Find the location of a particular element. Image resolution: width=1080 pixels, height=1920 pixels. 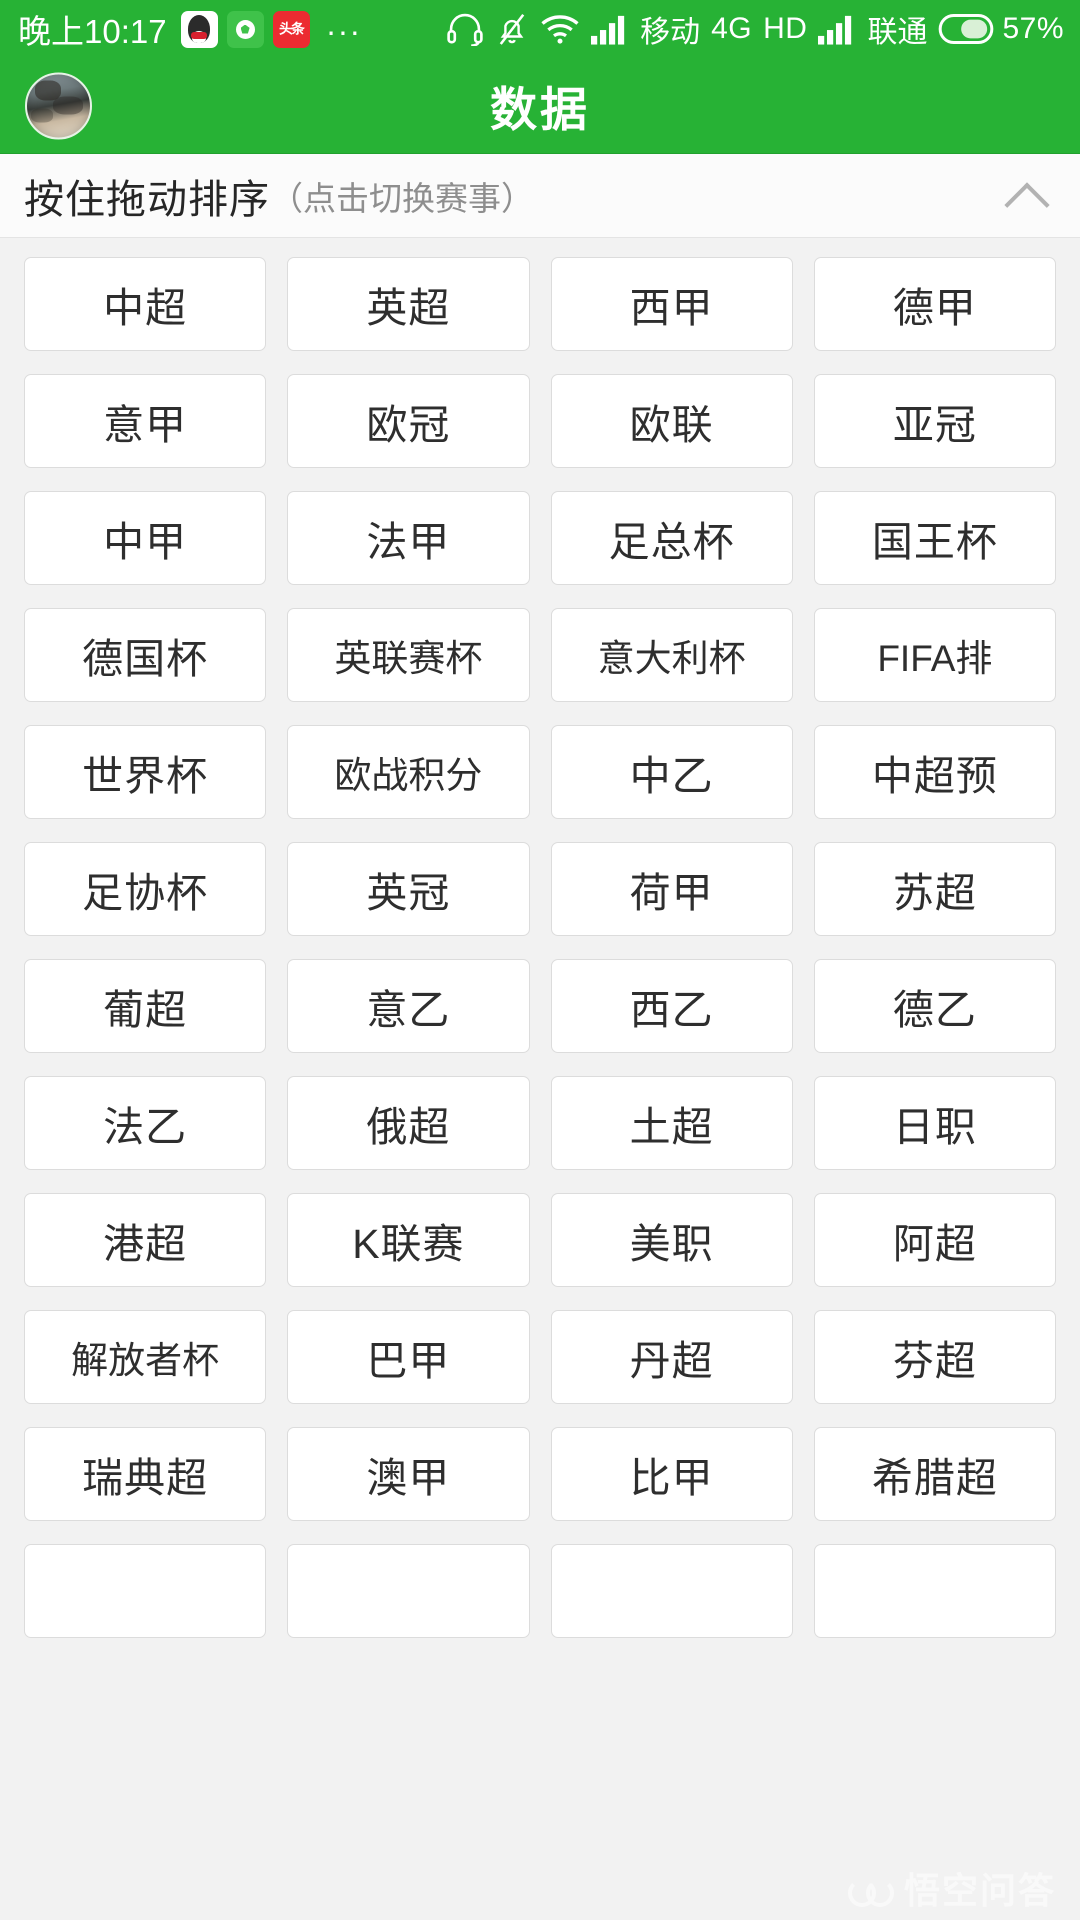

league-cell: 中超预 is located at coordinates (934, 772).